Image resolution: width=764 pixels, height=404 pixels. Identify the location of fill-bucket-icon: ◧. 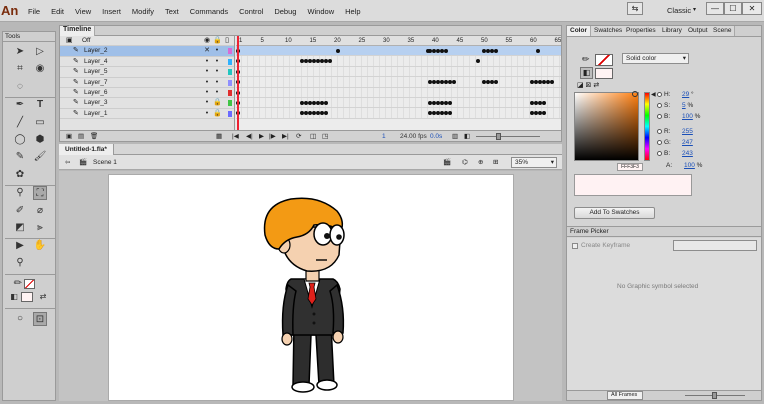
(586, 73).